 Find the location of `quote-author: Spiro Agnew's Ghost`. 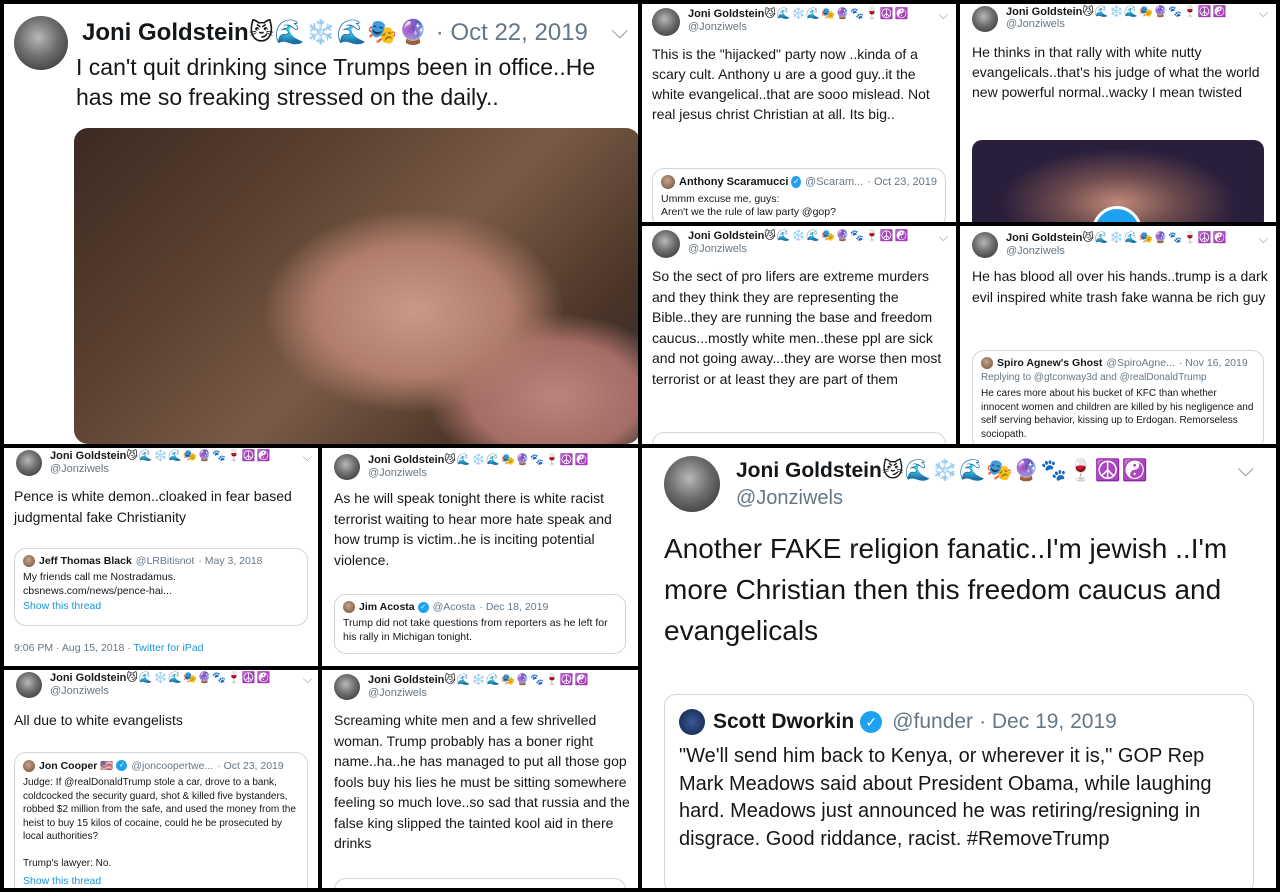

quote-author: Spiro Agnew's Ghost is located at coordinates (1050, 363).